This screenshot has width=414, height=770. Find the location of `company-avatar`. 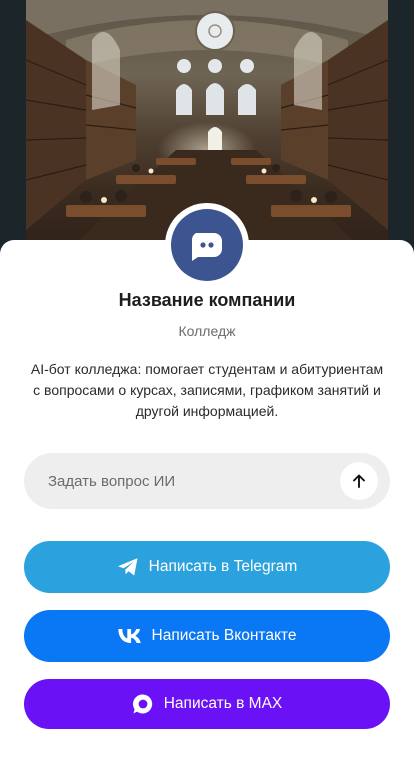

company-avatar is located at coordinates (207, 245).